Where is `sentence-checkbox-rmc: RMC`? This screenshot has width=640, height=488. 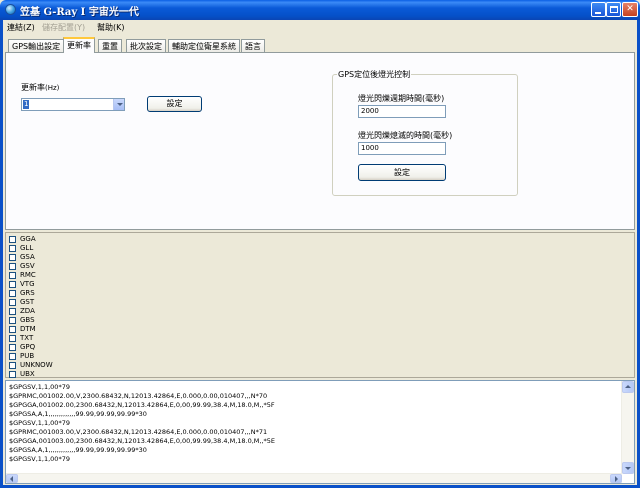 sentence-checkbox-rmc: RMC is located at coordinates (22, 275).